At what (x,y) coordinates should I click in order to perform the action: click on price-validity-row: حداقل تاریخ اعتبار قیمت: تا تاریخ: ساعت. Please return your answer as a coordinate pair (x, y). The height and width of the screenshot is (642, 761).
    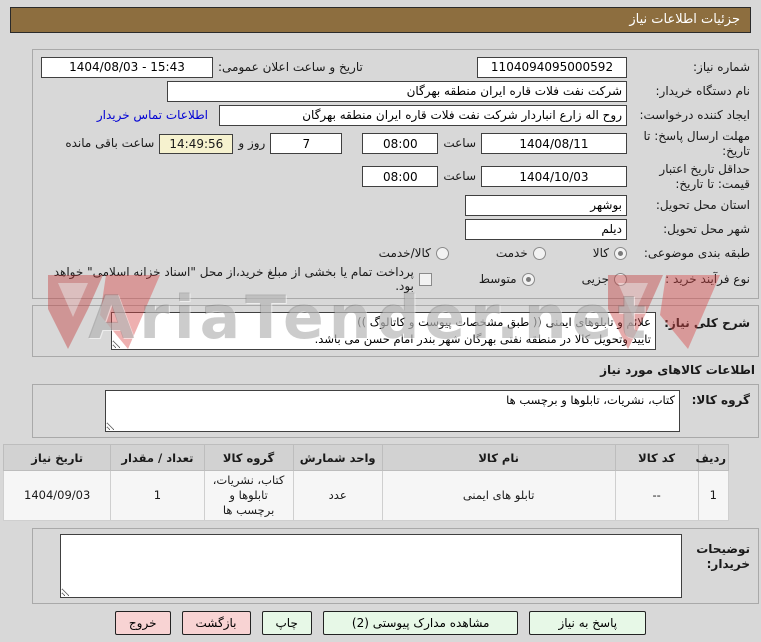
    Looking at the image, I should click on (395, 176).